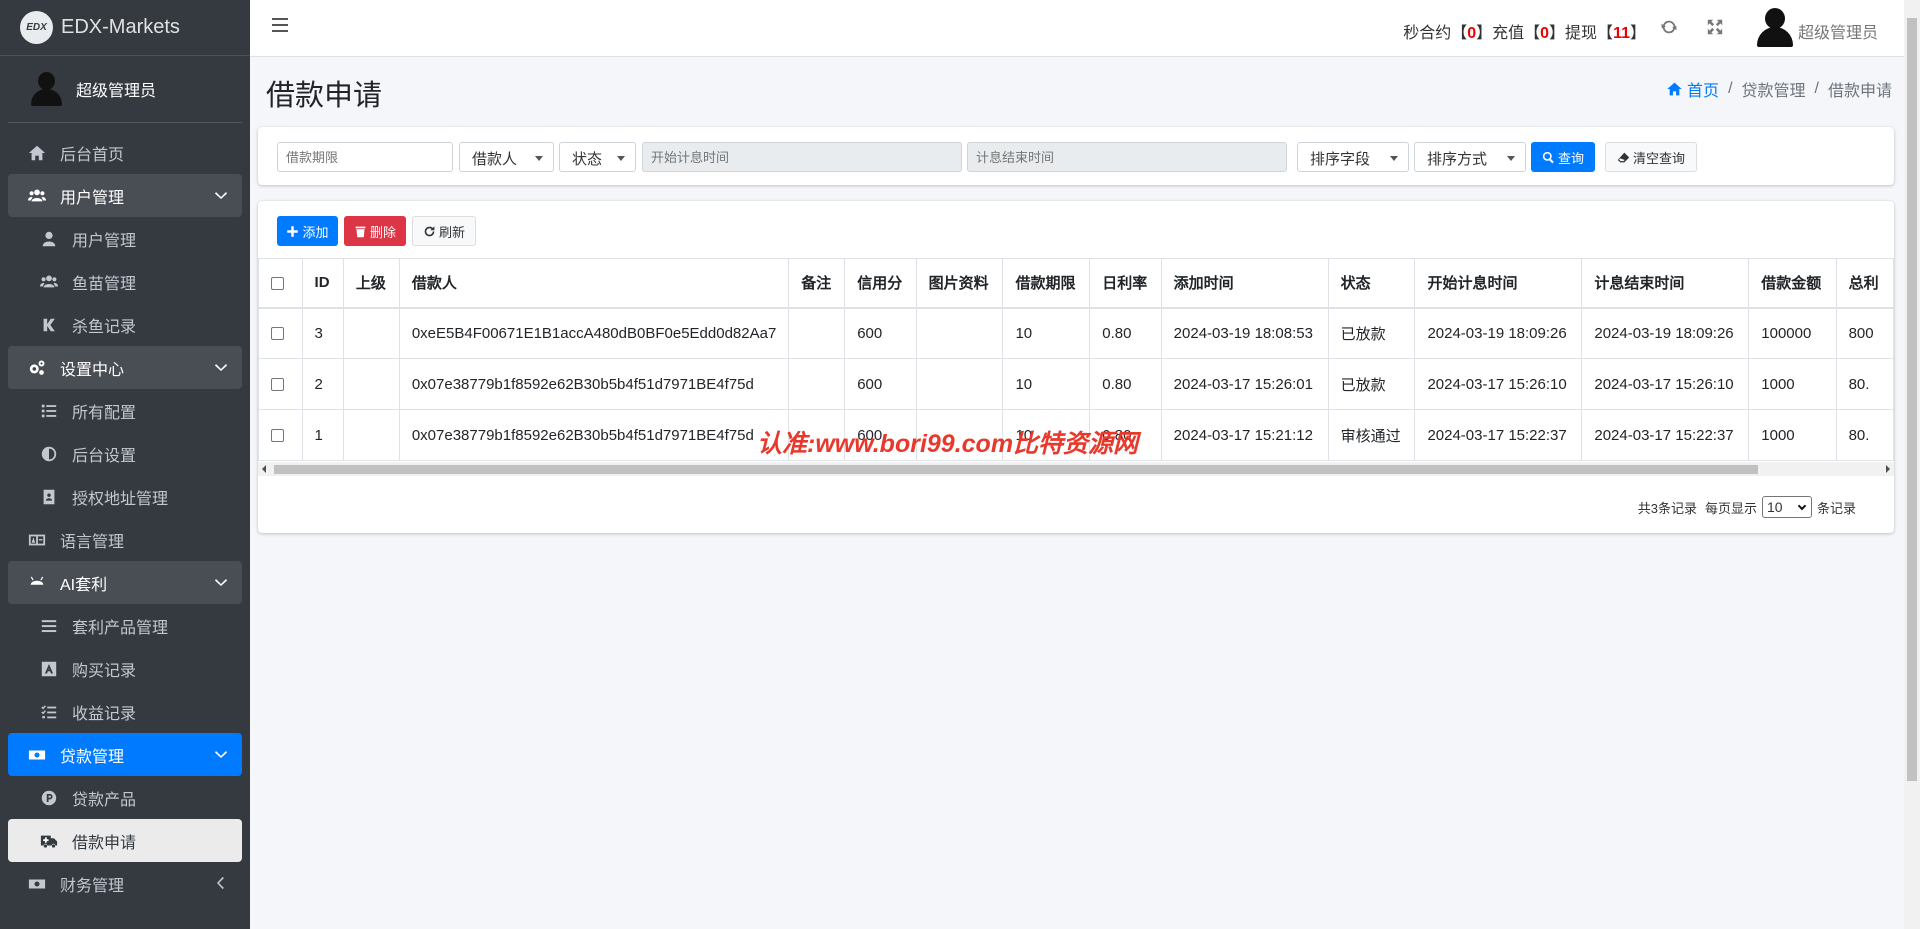 This screenshot has width=1920, height=929. Describe the element at coordinates (1127, 157) in the screenshot. I see `end-time-input` at that location.